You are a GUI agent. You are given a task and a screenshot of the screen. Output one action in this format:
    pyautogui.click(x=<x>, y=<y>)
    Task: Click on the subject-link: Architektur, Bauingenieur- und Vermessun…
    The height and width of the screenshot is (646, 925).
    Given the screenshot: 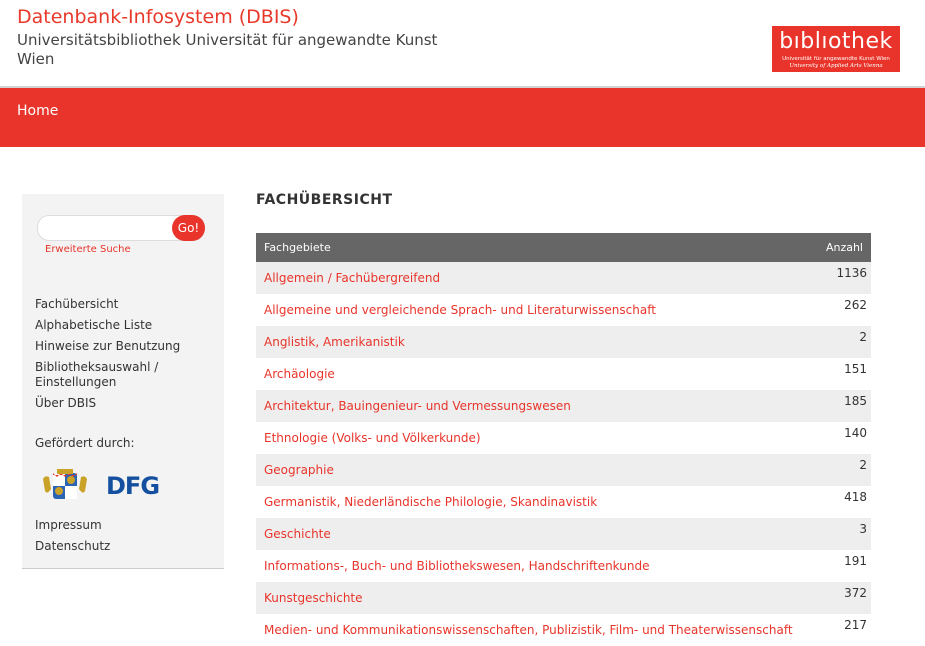 What is the action you would take?
    pyautogui.click(x=417, y=406)
    